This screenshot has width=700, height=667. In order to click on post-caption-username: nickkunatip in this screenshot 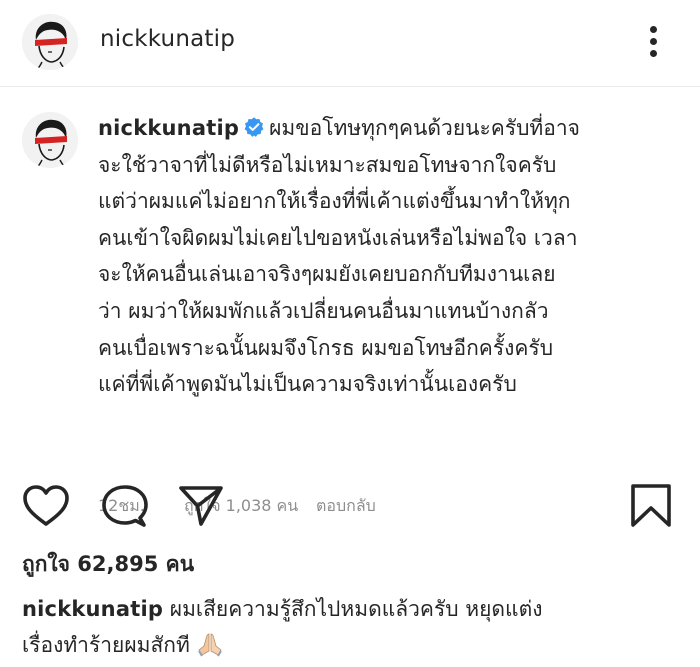, I will do `click(92, 609)`.